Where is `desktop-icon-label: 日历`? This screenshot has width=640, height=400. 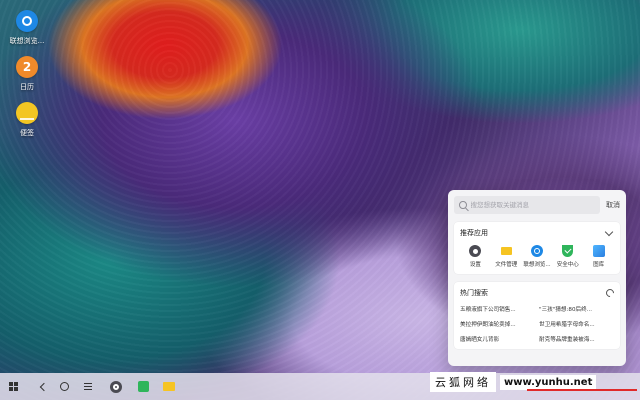 desktop-icon-label: 日历 is located at coordinates (27, 87).